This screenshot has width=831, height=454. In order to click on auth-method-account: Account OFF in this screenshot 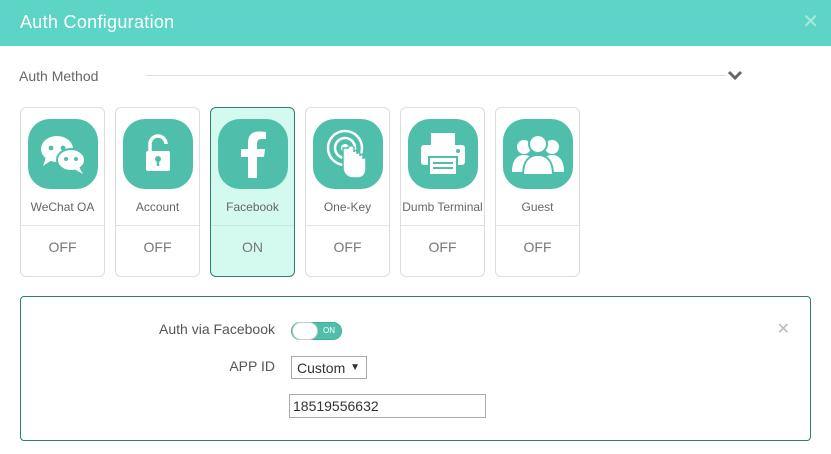, I will do `click(157, 192)`.